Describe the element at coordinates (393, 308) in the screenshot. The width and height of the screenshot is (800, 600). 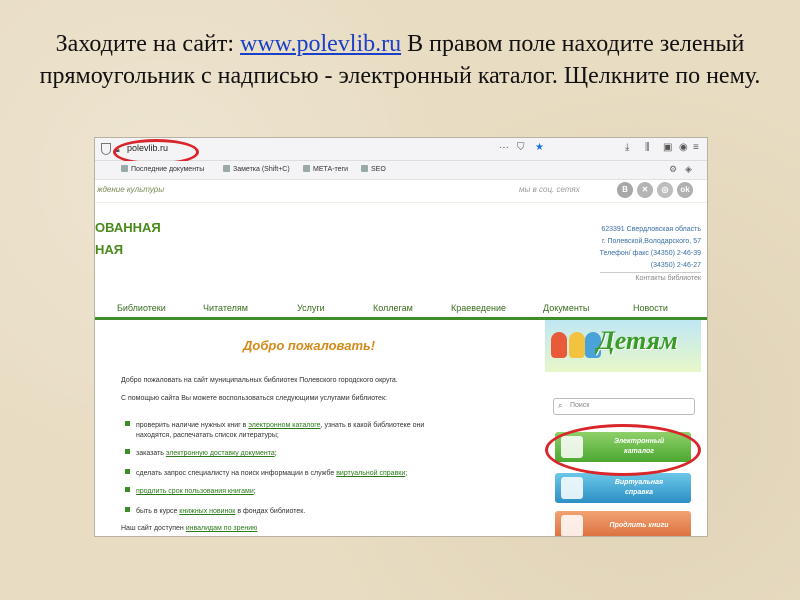
I see `nav-item: Коллегам` at that location.